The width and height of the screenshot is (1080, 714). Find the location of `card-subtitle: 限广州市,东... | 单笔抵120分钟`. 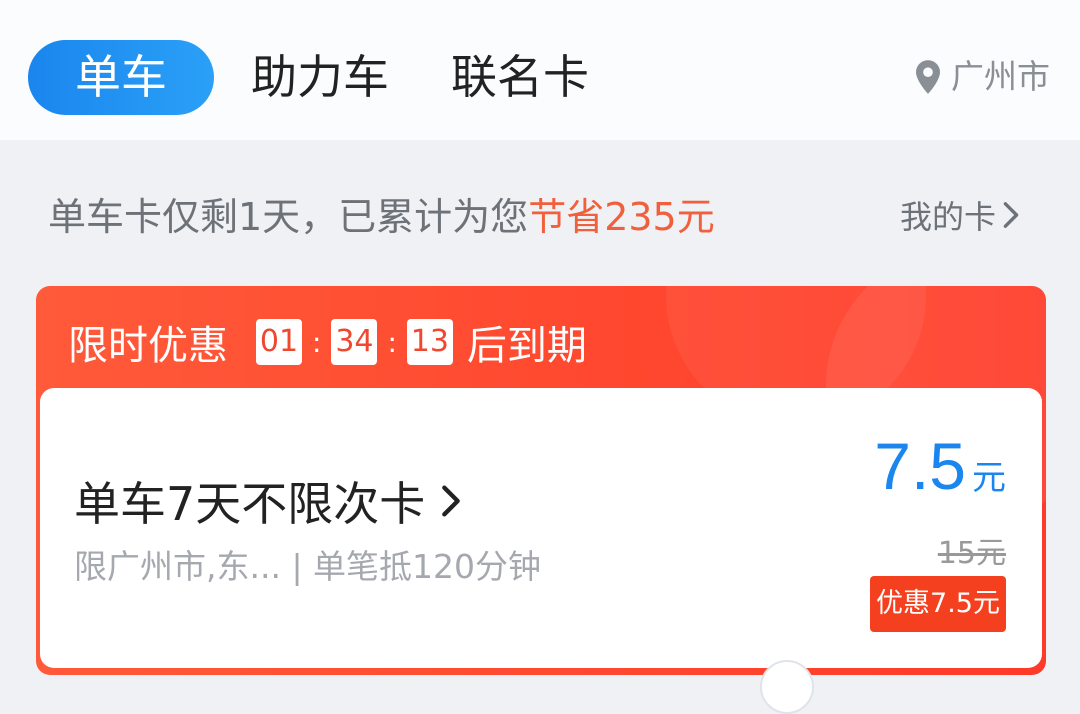

card-subtitle: 限广州市,东... | 单笔抵120分钟 is located at coordinates (308, 566).